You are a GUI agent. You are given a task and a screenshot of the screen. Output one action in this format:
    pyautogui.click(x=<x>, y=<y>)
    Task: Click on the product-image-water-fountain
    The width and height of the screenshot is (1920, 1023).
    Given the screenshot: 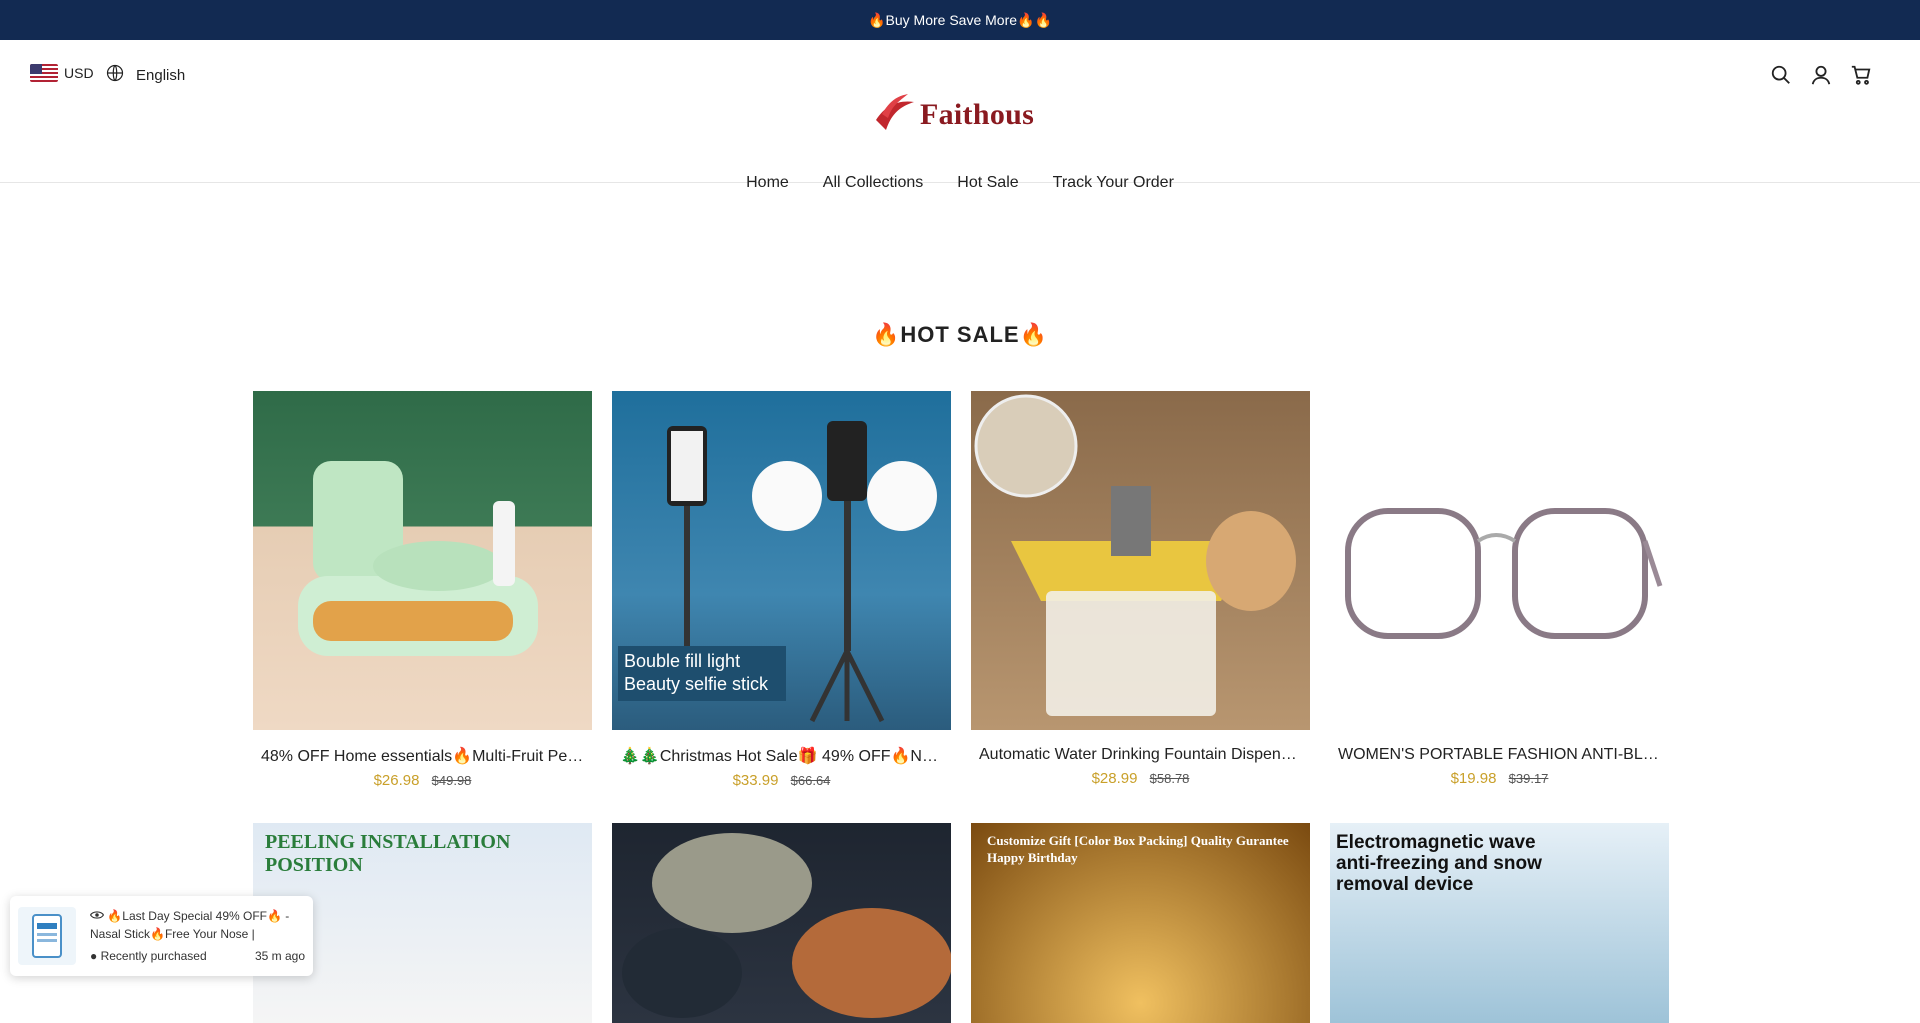 What is the action you would take?
    pyautogui.click(x=1140, y=560)
    